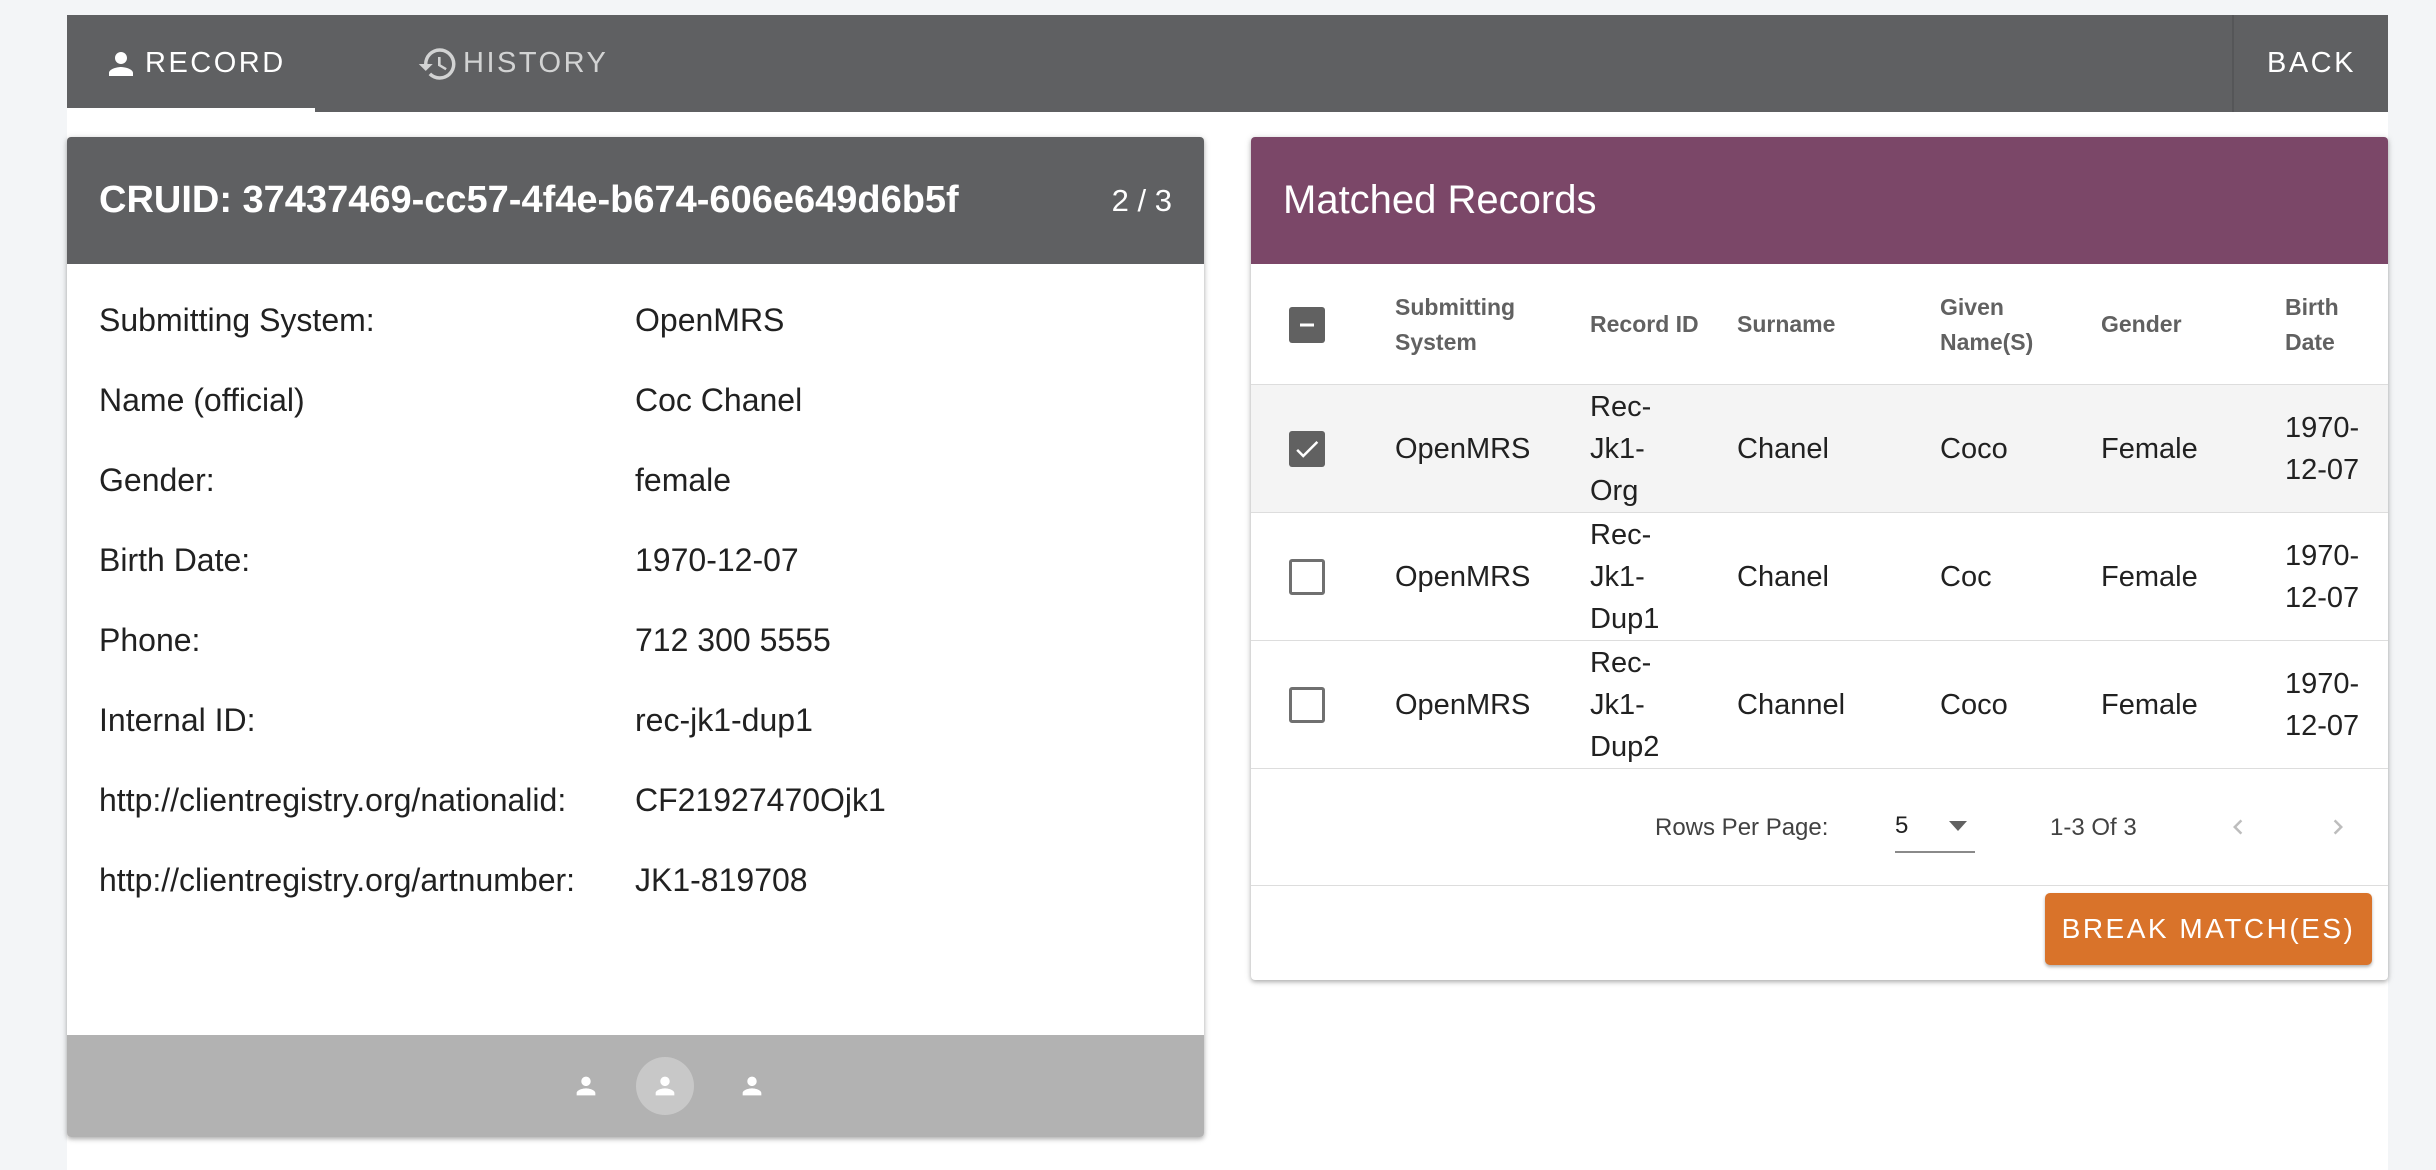 The width and height of the screenshot is (2436, 1170). I want to click on rows-per-page-value: 5, so click(1902, 825).